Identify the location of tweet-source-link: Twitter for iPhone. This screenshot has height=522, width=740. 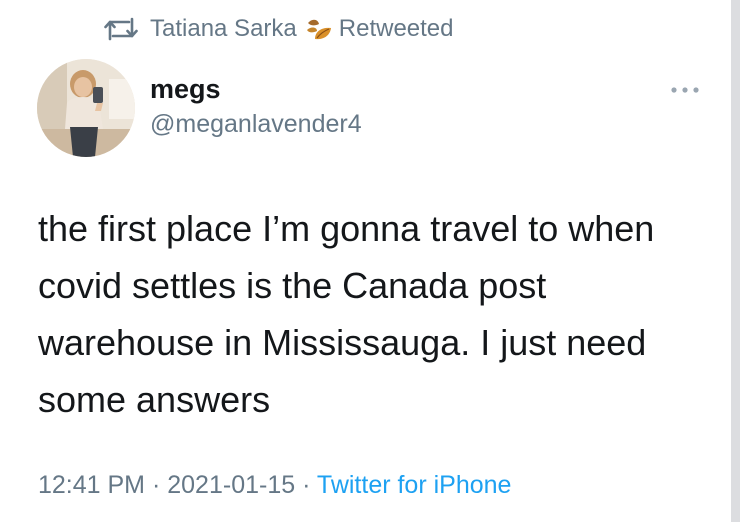
(414, 485).